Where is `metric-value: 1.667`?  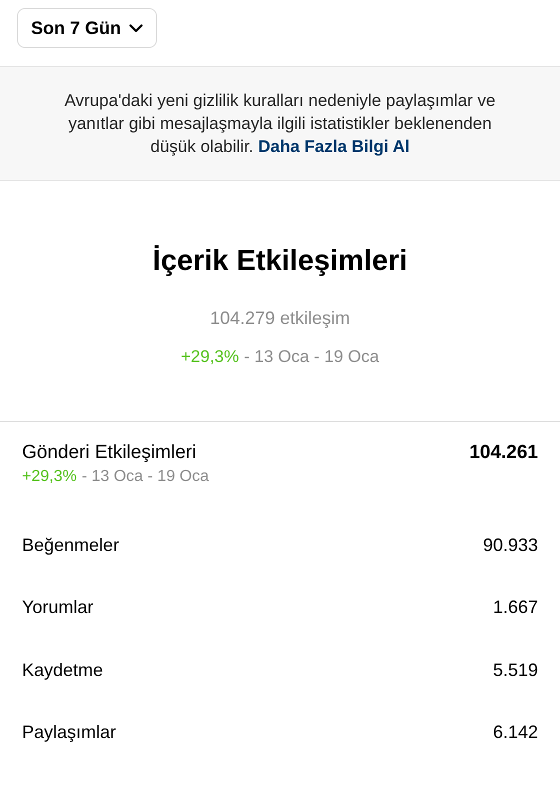
metric-value: 1.667 is located at coordinates (515, 607).